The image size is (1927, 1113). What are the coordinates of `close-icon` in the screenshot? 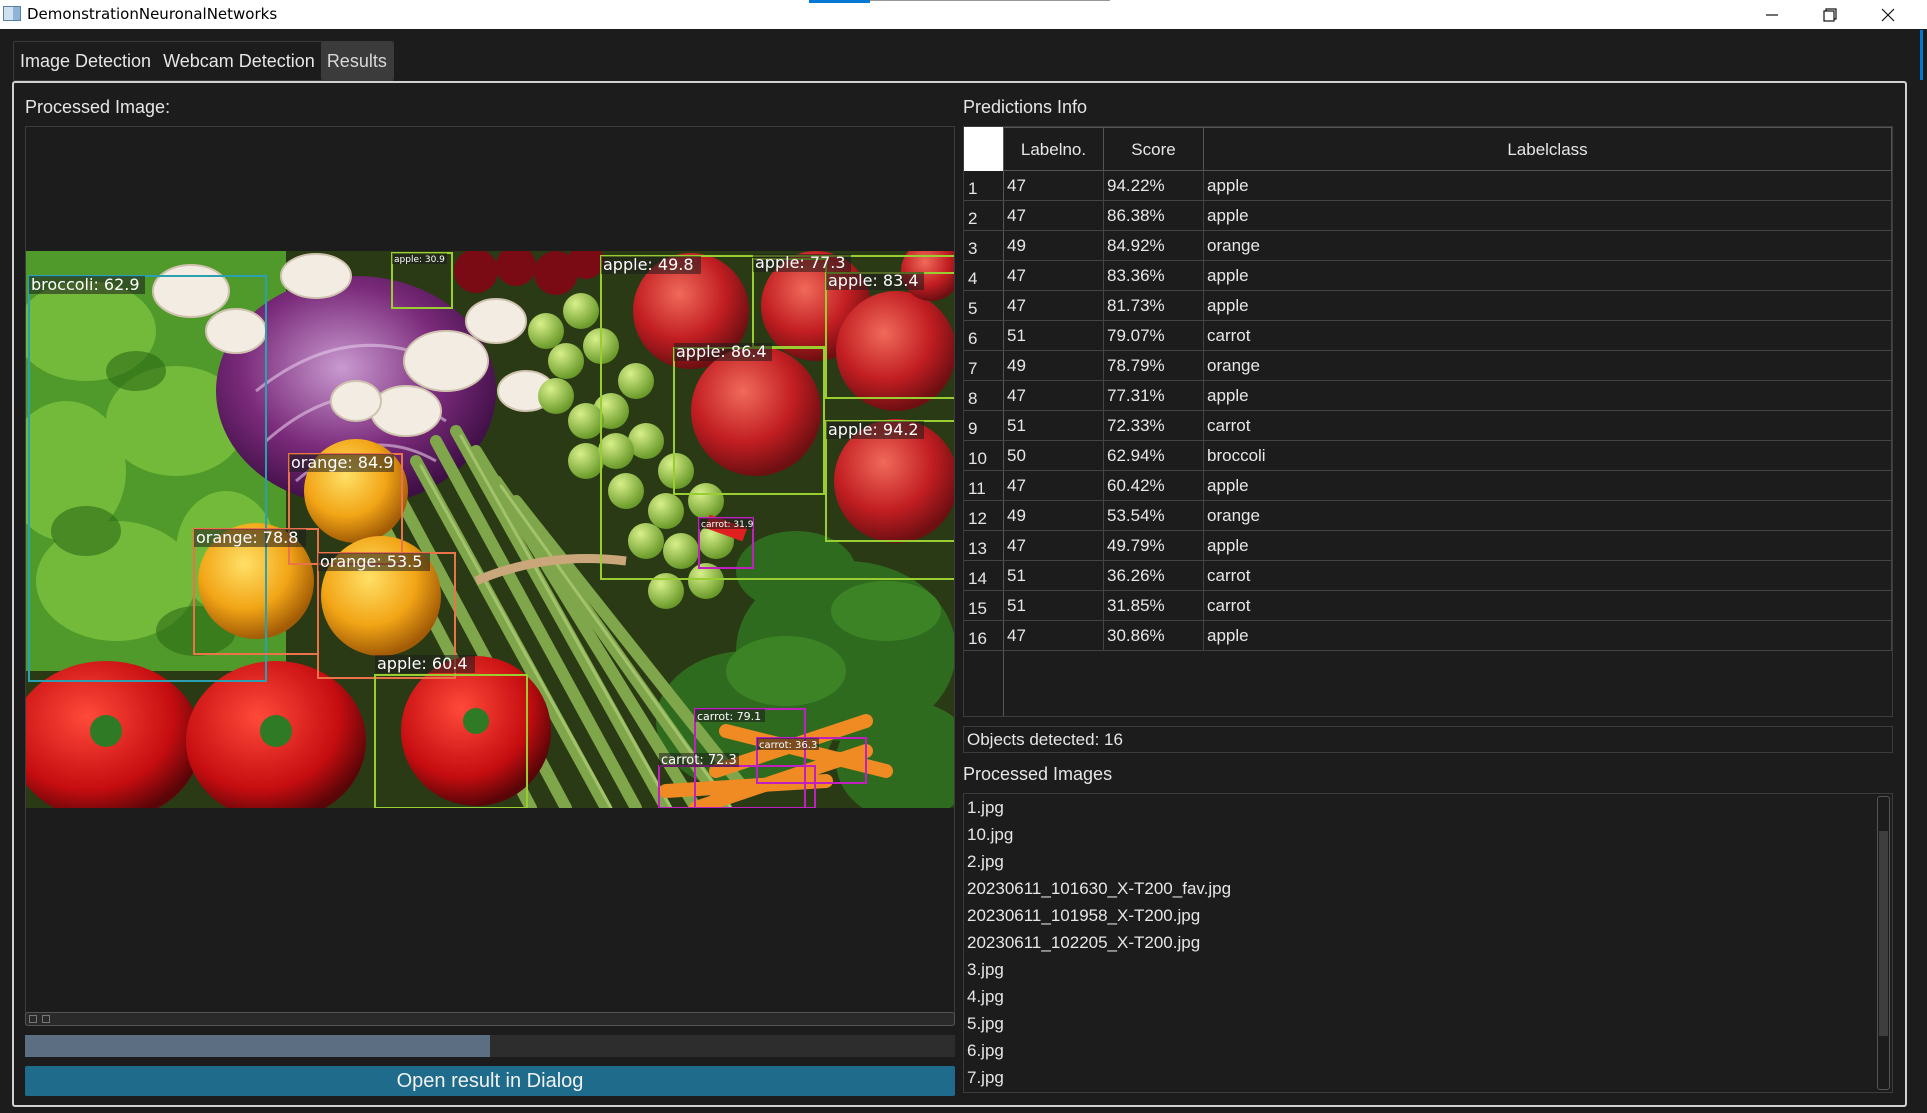 It's located at (1888, 14).